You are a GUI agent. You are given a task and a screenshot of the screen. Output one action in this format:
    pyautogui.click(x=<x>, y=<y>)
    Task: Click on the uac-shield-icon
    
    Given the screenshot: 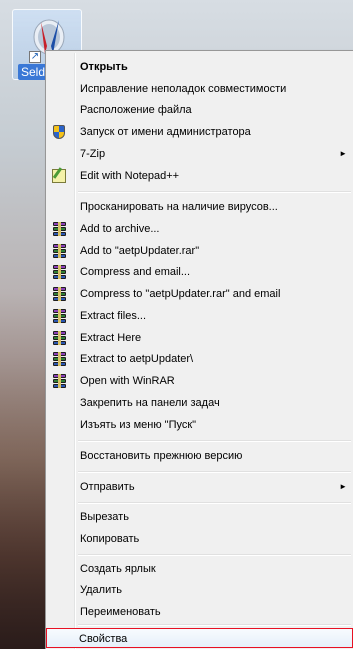 What is the action you would take?
    pyautogui.click(x=59, y=132)
    